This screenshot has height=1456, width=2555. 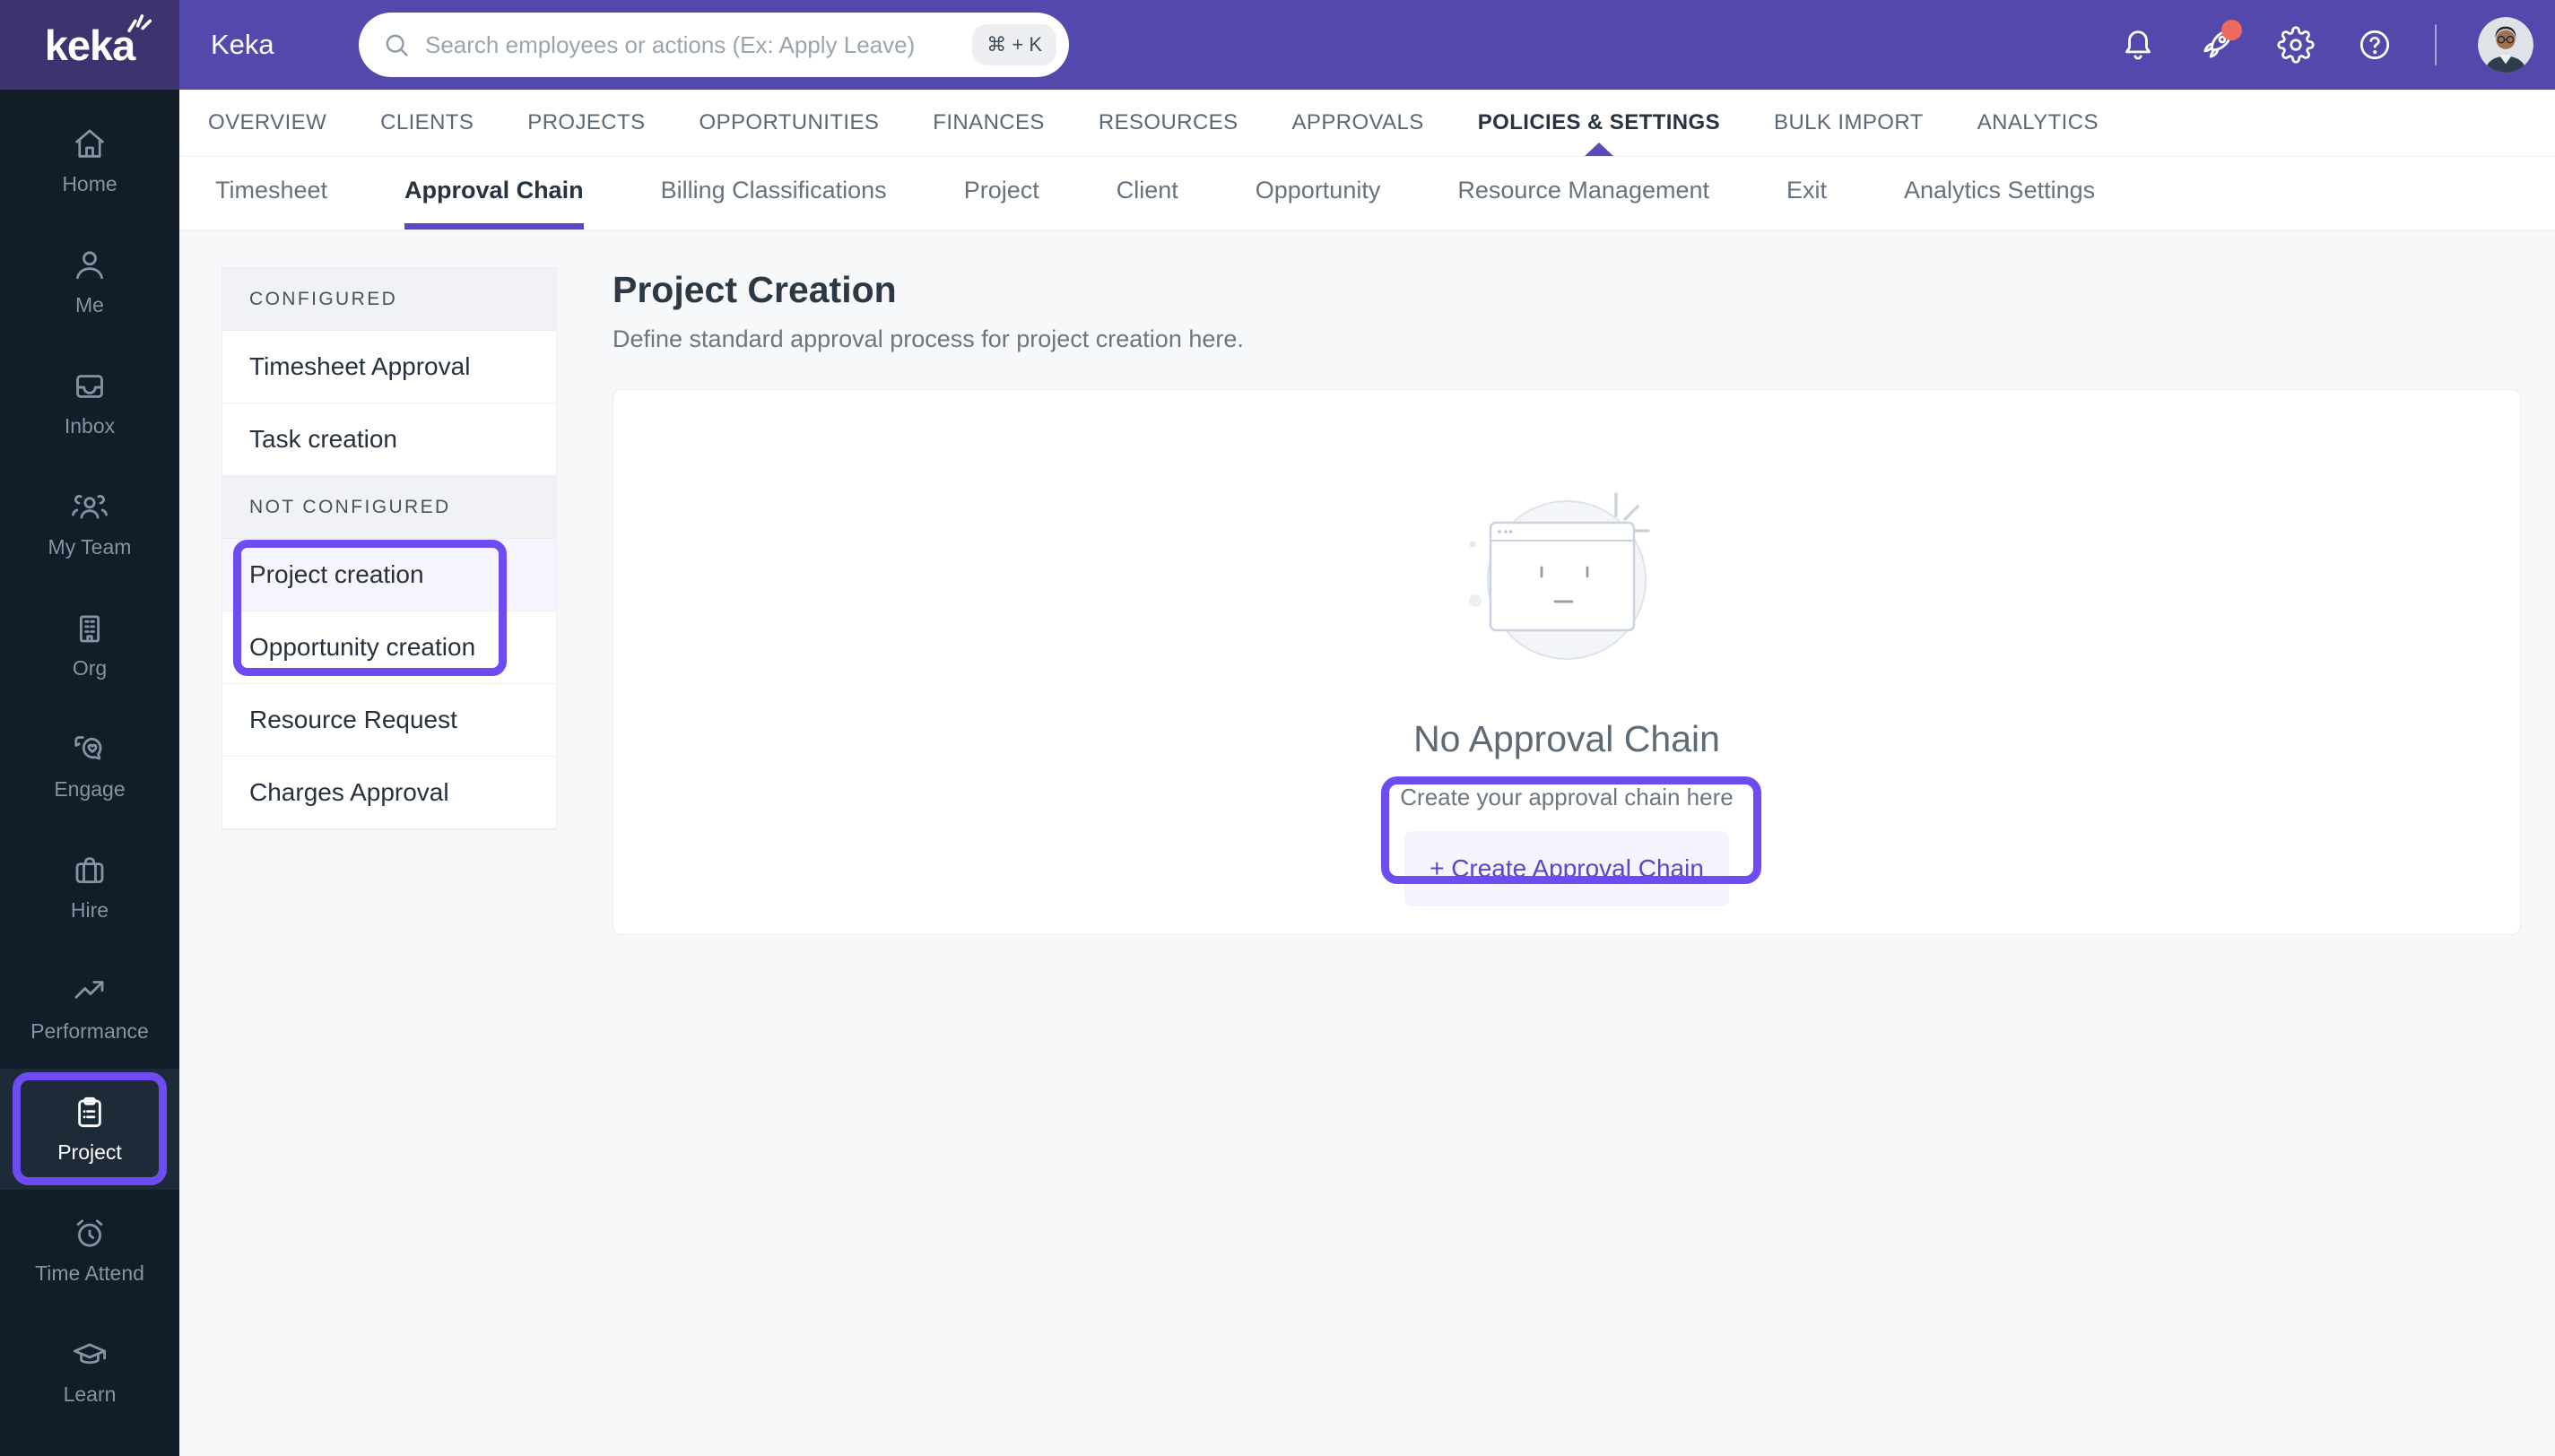 I want to click on user-avatar, so click(x=2505, y=45).